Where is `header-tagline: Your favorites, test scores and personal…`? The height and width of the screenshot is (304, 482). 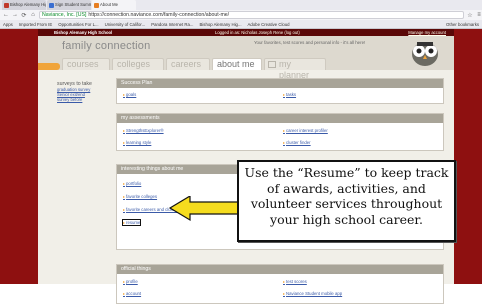
header-tagline: Your favorites, test scores and personal… is located at coordinates (310, 42).